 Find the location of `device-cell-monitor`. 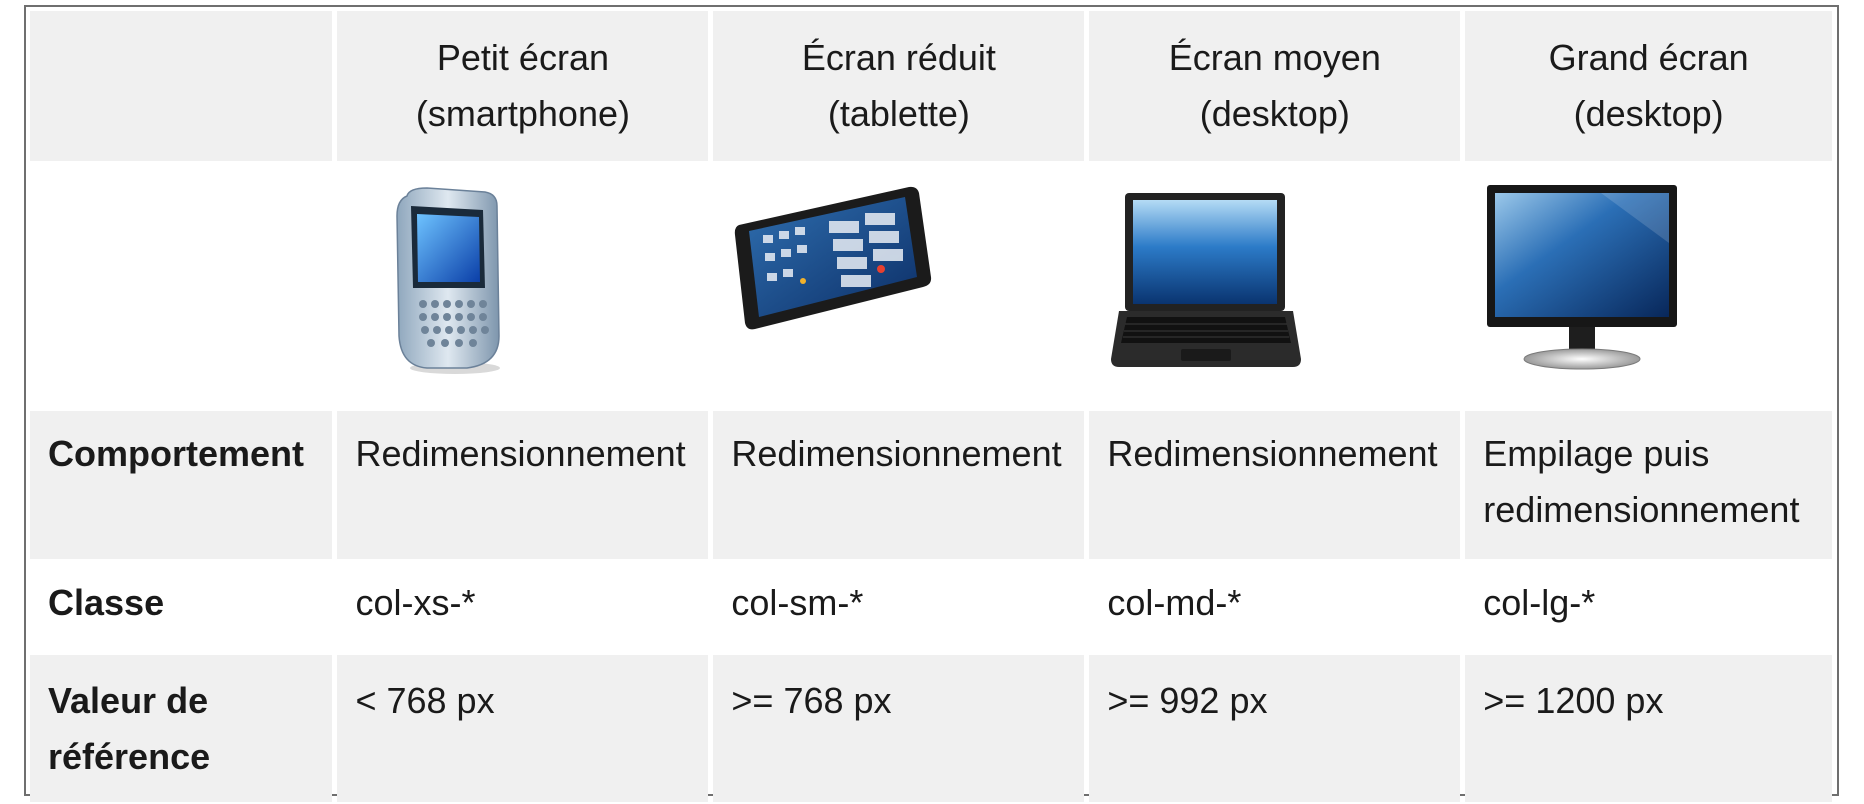

device-cell-monitor is located at coordinates (1648, 286).